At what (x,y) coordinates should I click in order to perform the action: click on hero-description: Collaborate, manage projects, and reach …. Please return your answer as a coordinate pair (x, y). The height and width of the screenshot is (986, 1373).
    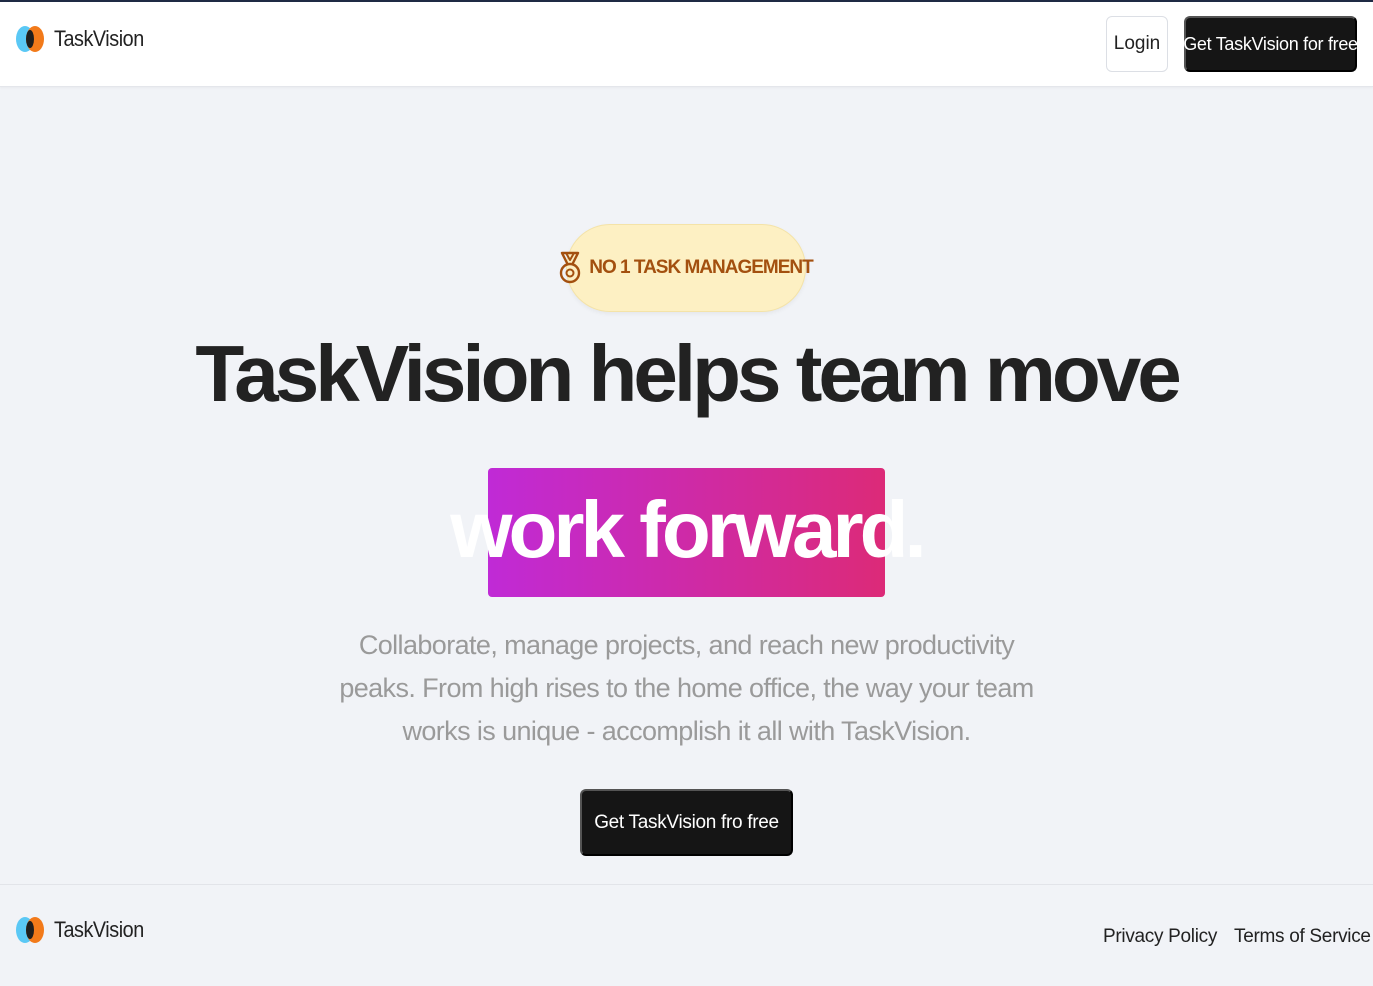
    Looking at the image, I should click on (686, 688).